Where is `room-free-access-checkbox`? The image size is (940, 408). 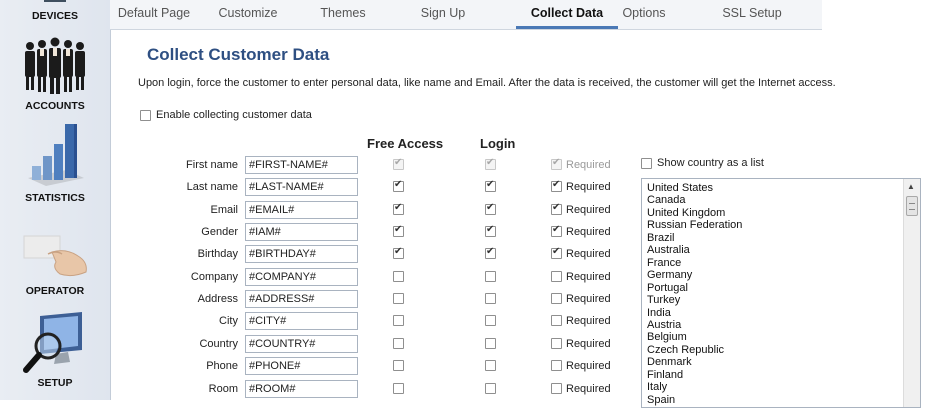
room-free-access-checkbox is located at coordinates (398, 388).